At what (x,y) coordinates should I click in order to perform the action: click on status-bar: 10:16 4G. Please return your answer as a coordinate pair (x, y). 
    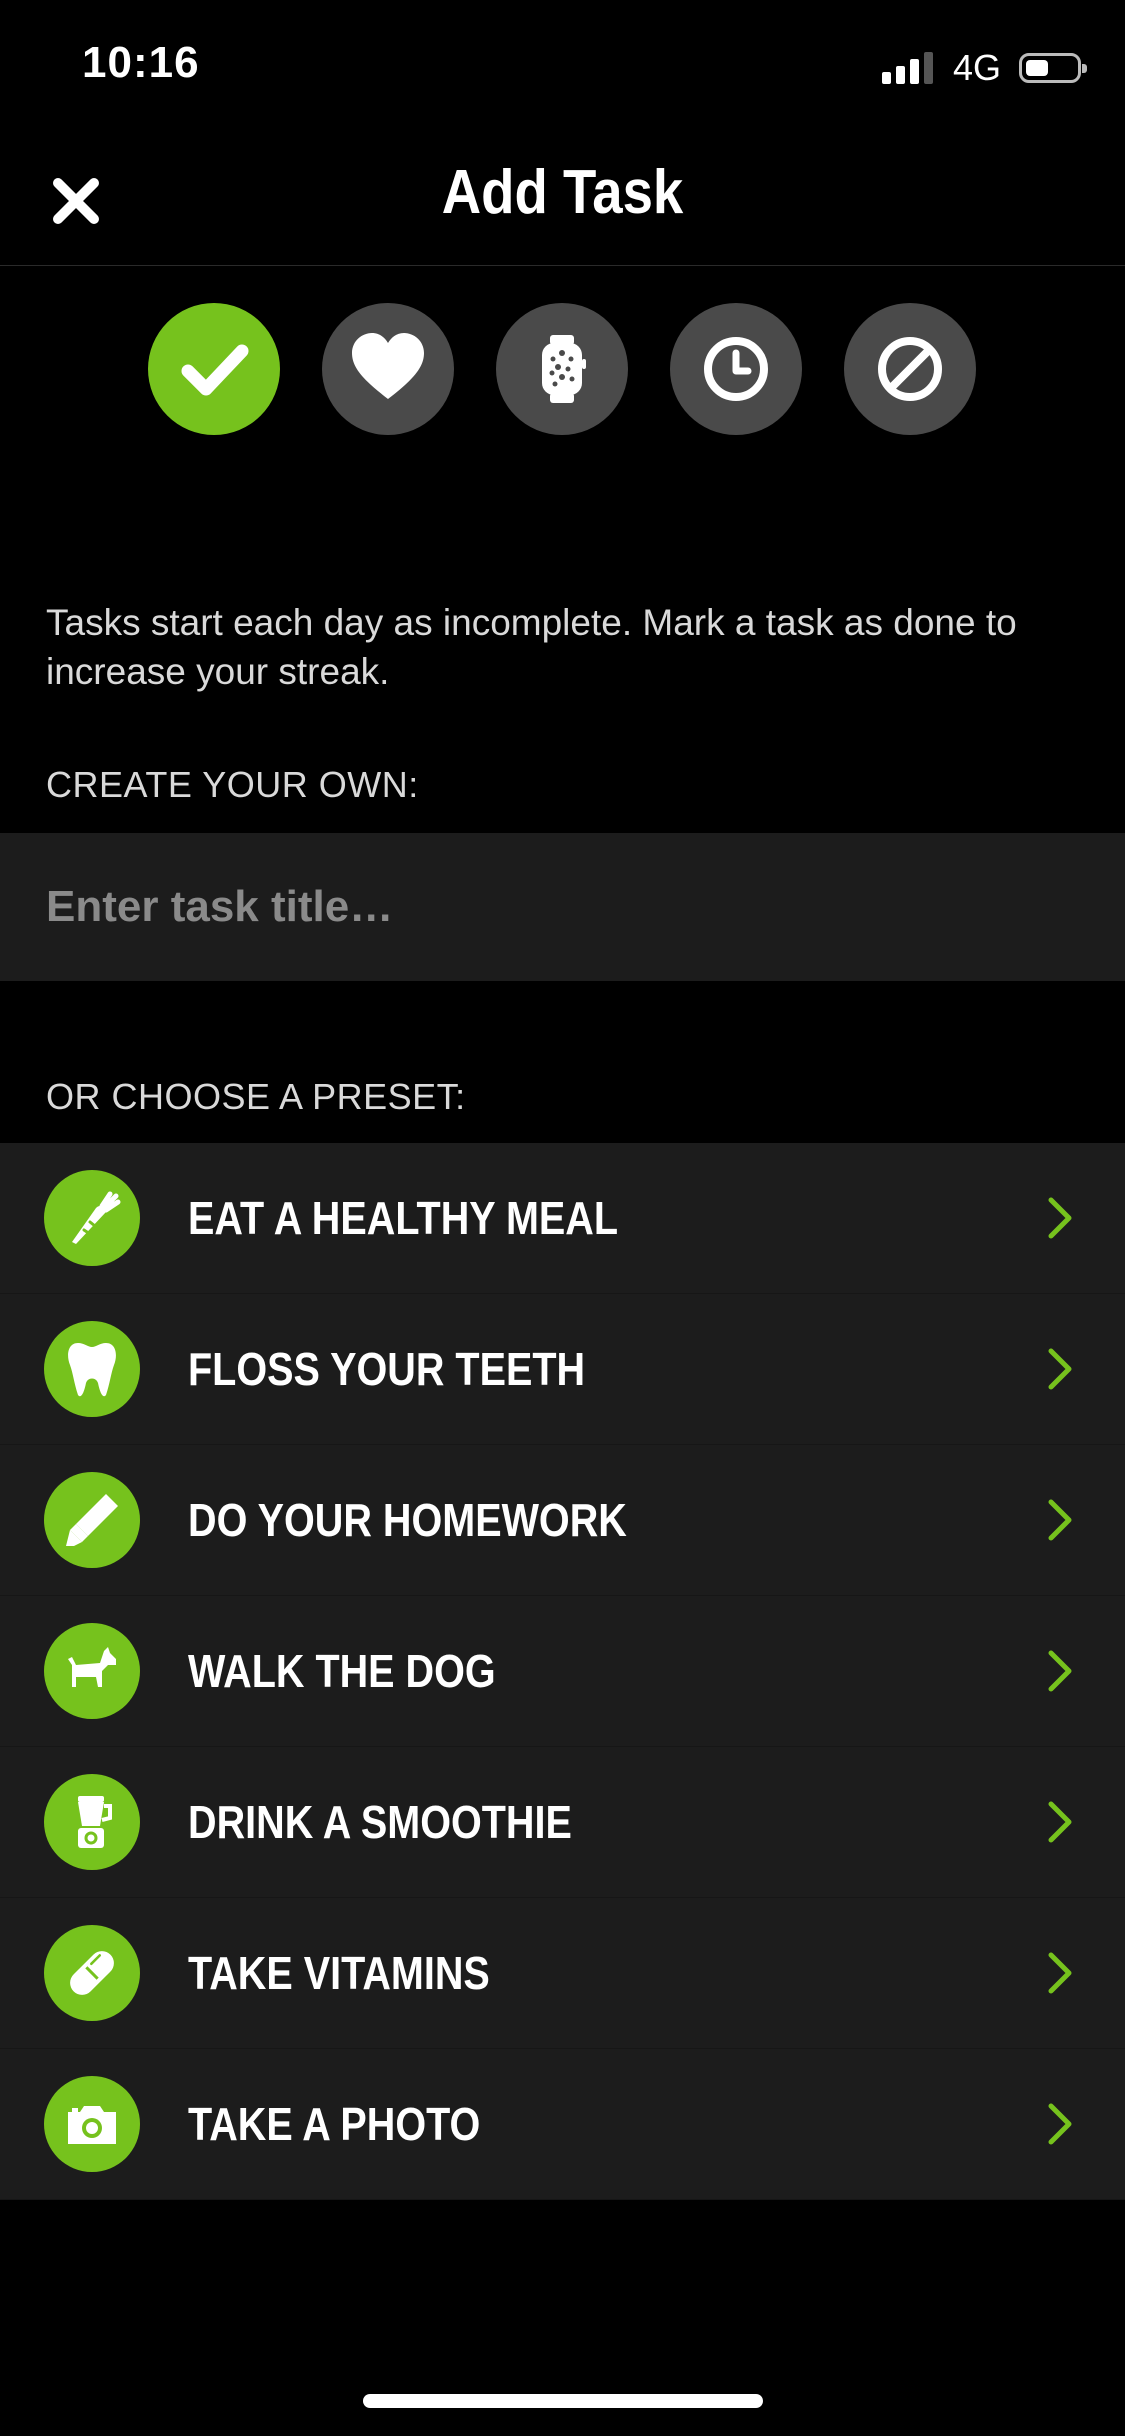
    Looking at the image, I should click on (562, 67).